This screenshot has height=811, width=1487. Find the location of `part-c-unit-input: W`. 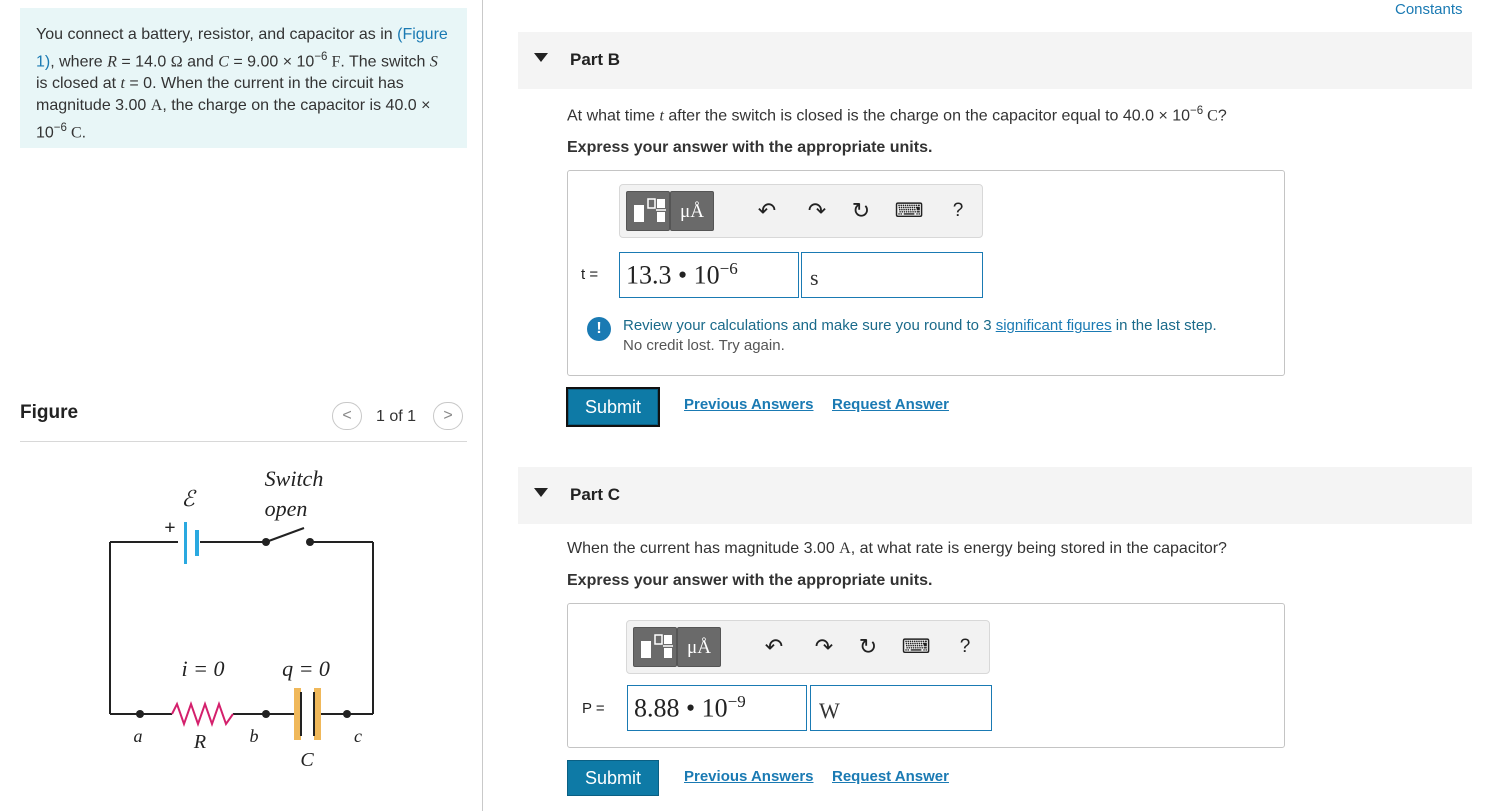

part-c-unit-input: W is located at coordinates (901, 708).